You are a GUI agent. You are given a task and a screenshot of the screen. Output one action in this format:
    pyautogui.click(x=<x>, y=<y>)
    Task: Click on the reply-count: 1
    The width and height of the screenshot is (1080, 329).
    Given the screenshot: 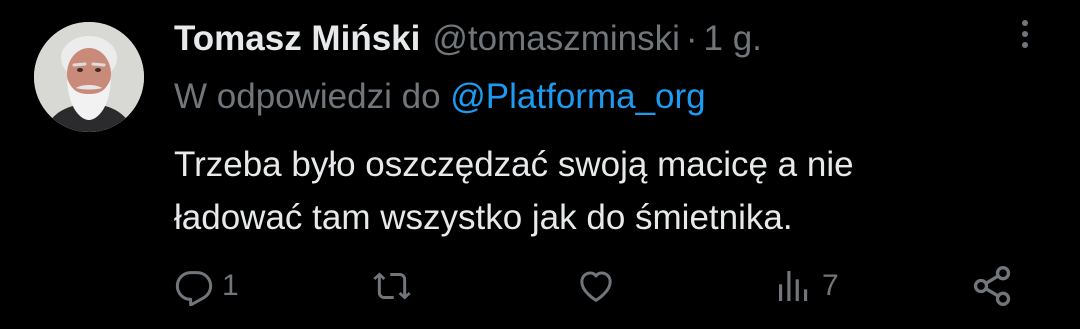 What is the action you would take?
    pyautogui.click(x=230, y=285)
    